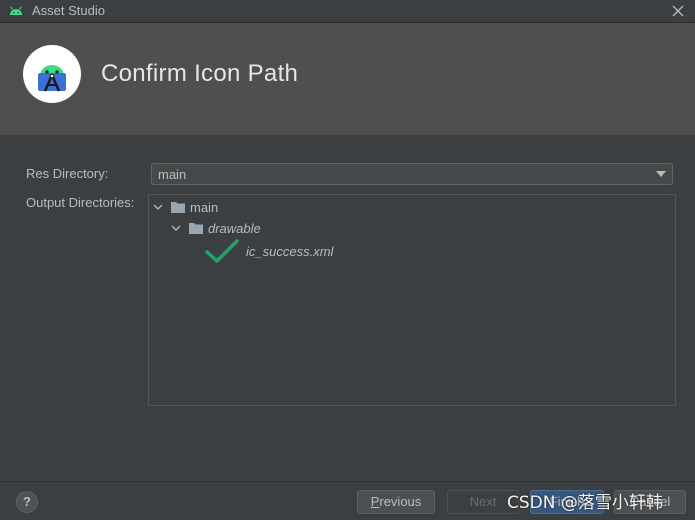 The image size is (695, 520). I want to click on tree-node-main-label: main, so click(204, 207).